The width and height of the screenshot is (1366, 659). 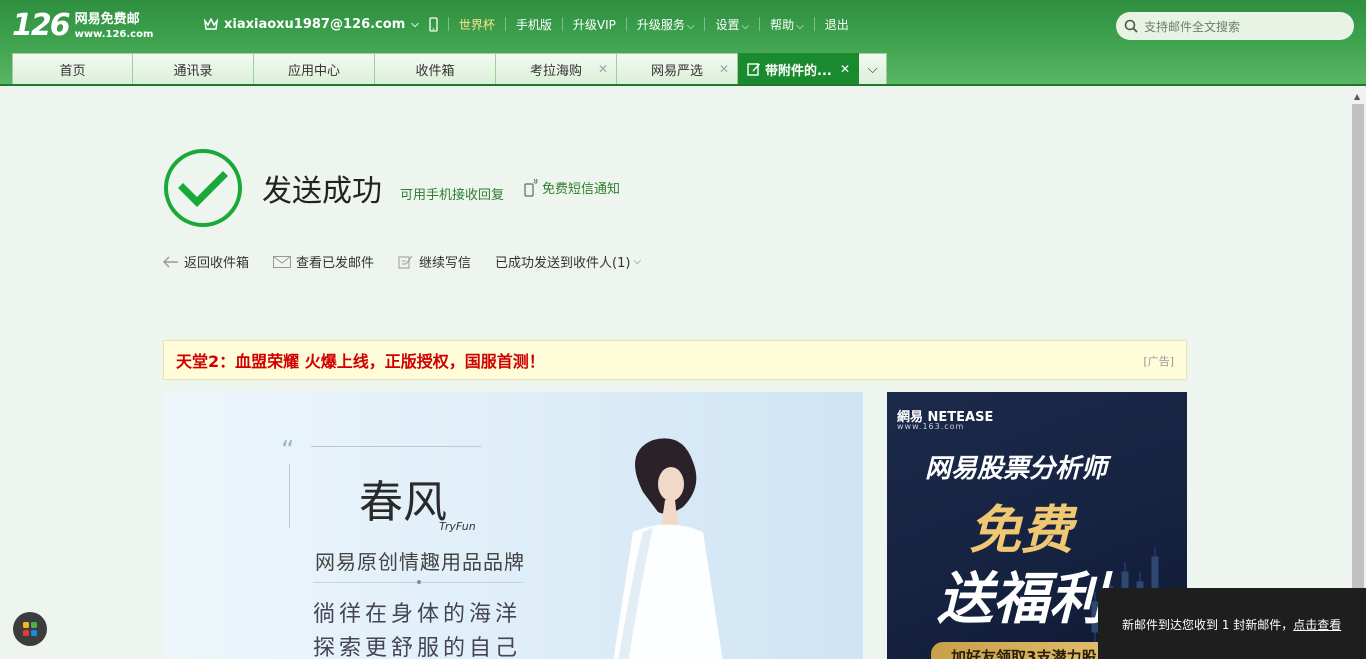 I want to click on mobile-reply-link: 可用手机接收回复, so click(x=452, y=193).